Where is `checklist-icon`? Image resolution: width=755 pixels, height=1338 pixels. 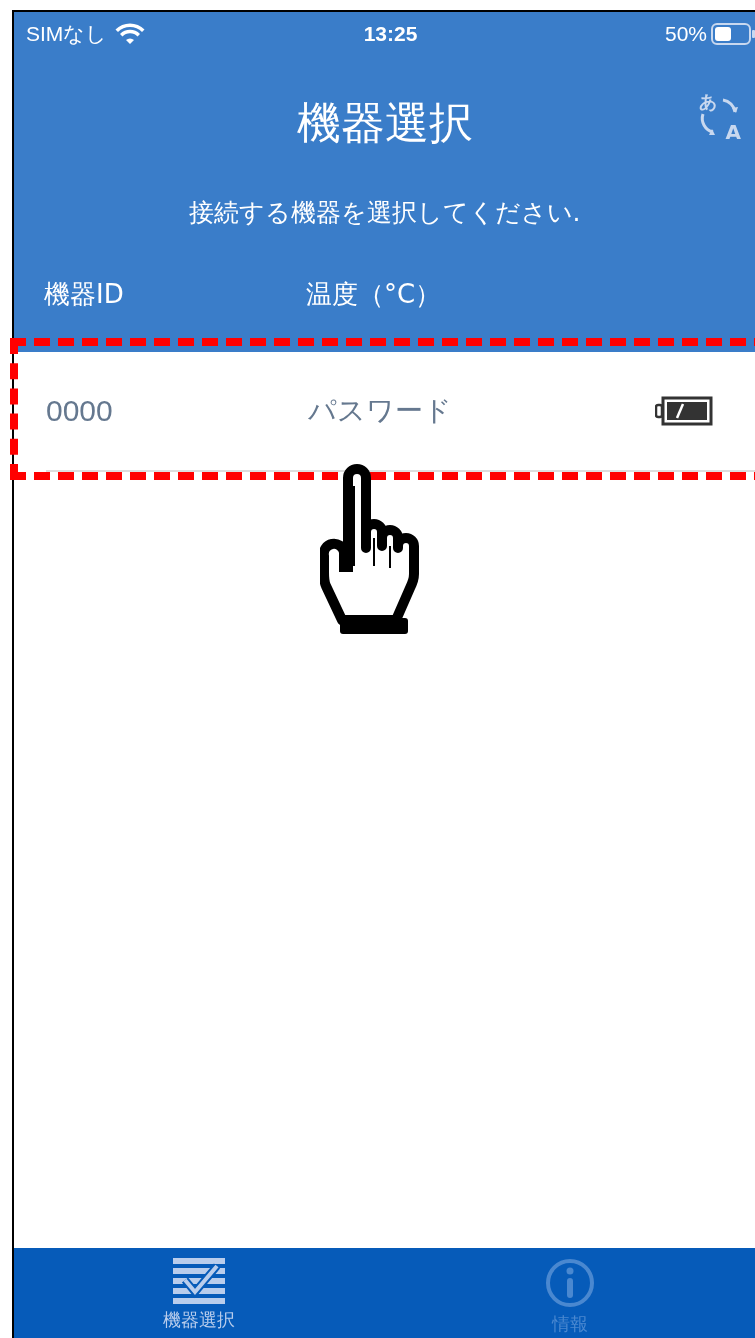 checklist-icon is located at coordinates (199, 1281).